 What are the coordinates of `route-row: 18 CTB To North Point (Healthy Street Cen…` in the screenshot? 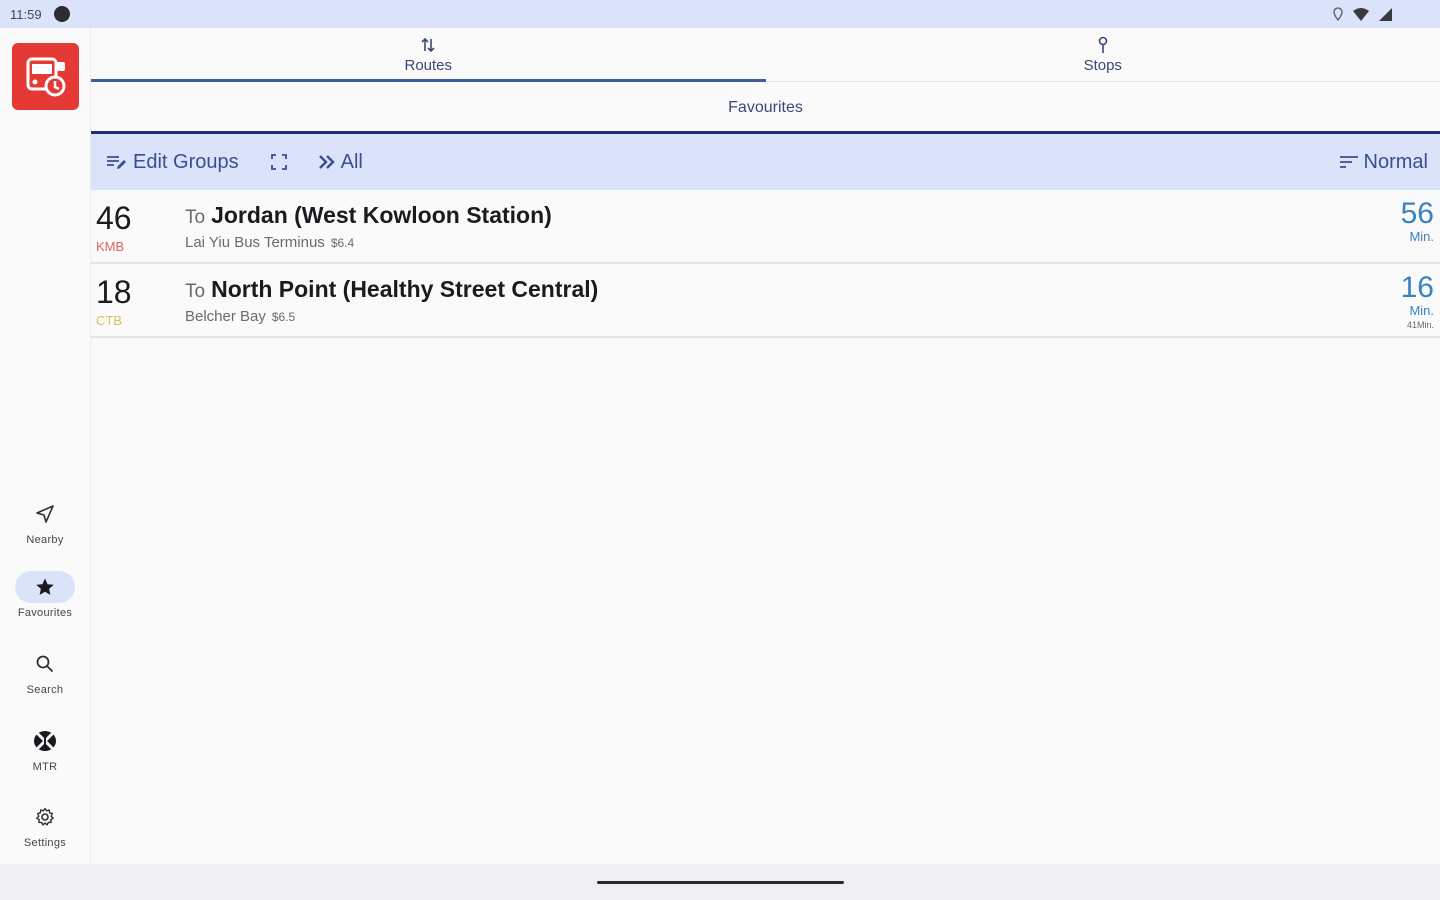 It's located at (765, 301).